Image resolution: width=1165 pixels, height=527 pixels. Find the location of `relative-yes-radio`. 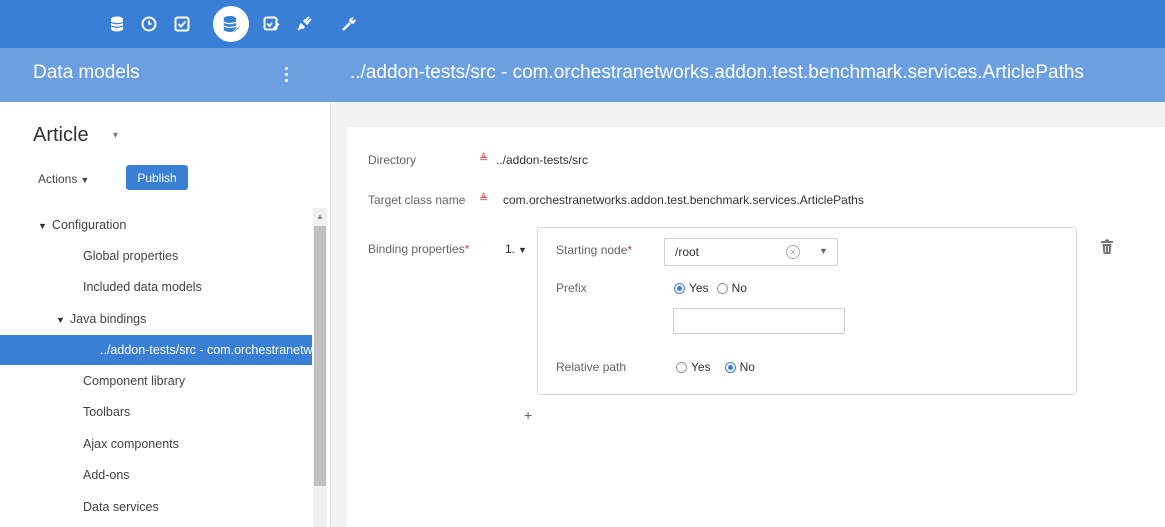

relative-yes-radio is located at coordinates (681, 367).